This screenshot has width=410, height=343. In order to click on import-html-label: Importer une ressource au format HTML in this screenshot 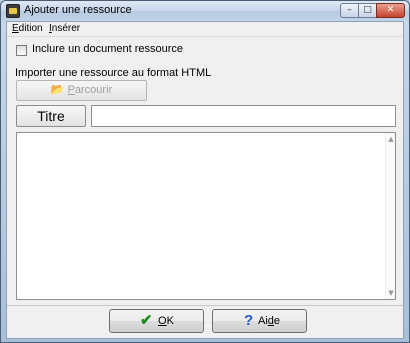, I will do `click(113, 73)`.